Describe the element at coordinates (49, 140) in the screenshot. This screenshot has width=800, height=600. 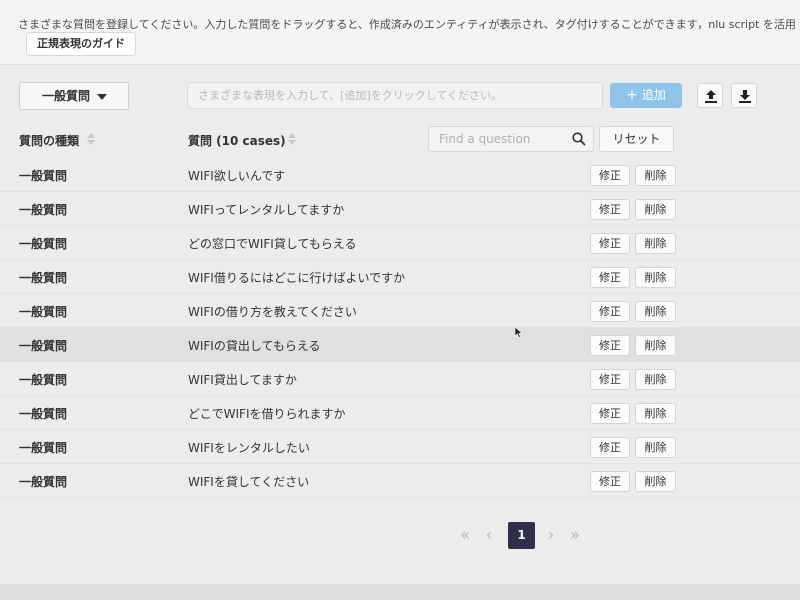
I see `column-header-type: 質問の種類` at that location.